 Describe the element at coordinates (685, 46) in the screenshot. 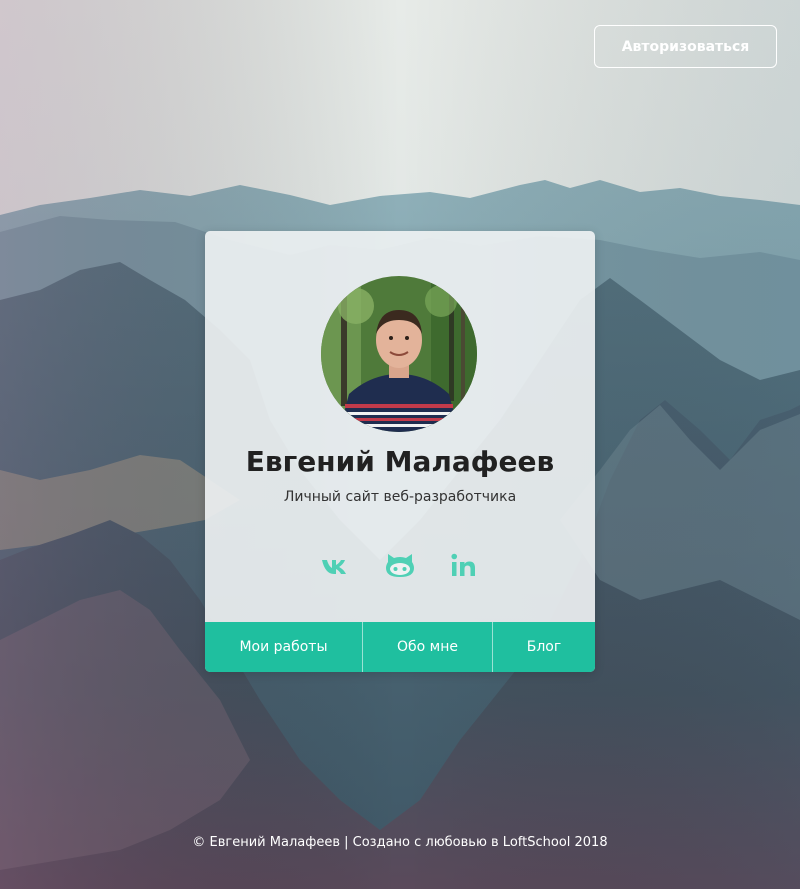

I see `authorize-button: Авторизоваться` at that location.